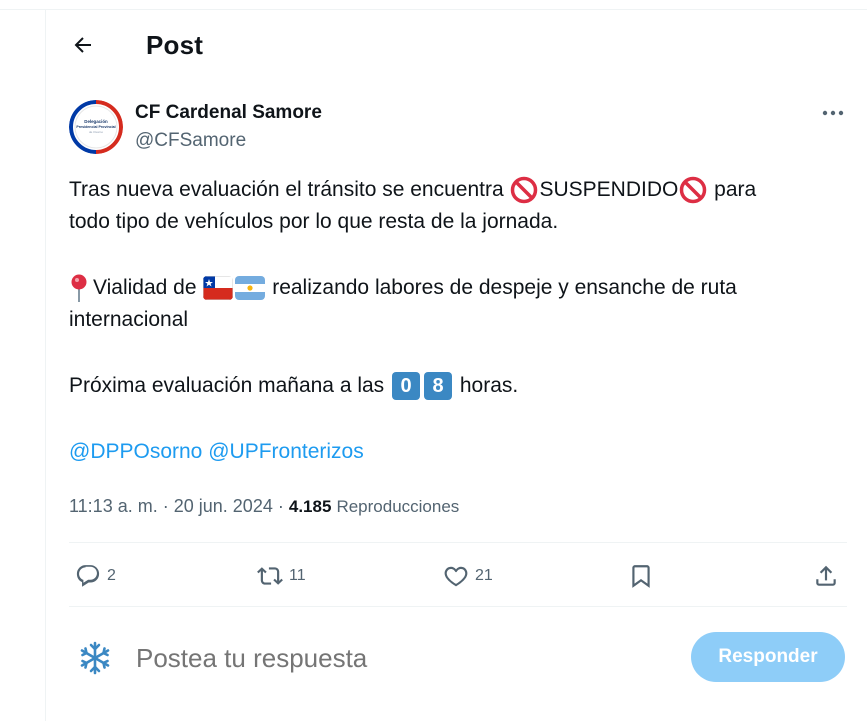  I want to click on tweet-line: internacional, so click(459, 320).